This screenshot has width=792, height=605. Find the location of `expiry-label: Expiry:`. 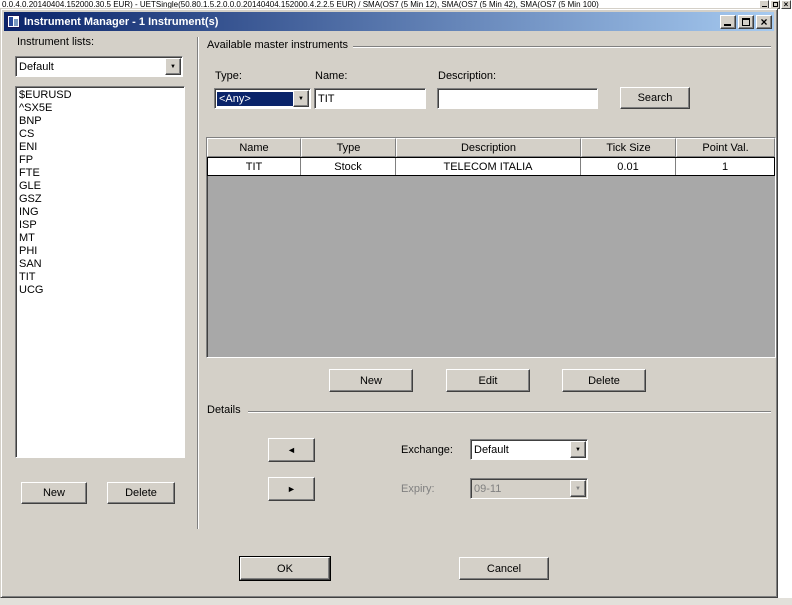

expiry-label: Expiry: is located at coordinates (418, 489).